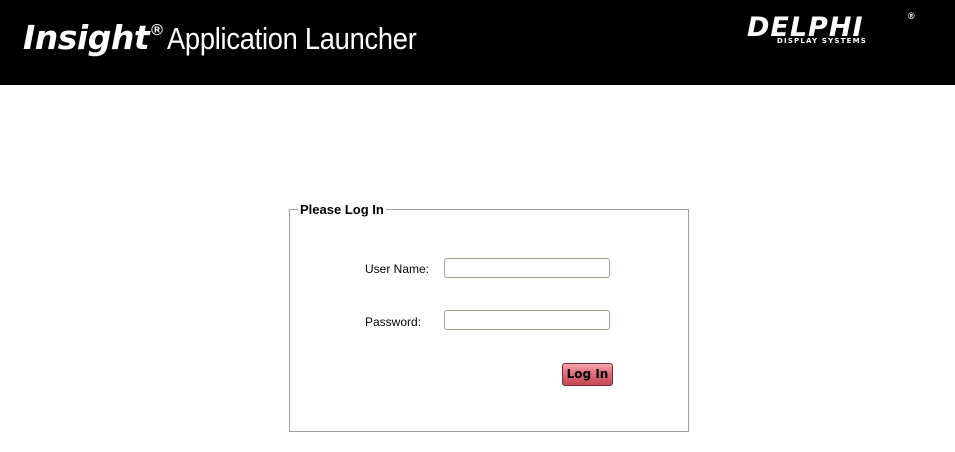 The height and width of the screenshot is (452, 955). Describe the element at coordinates (527, 320) in the screenshot. I see `password-input` at that location.